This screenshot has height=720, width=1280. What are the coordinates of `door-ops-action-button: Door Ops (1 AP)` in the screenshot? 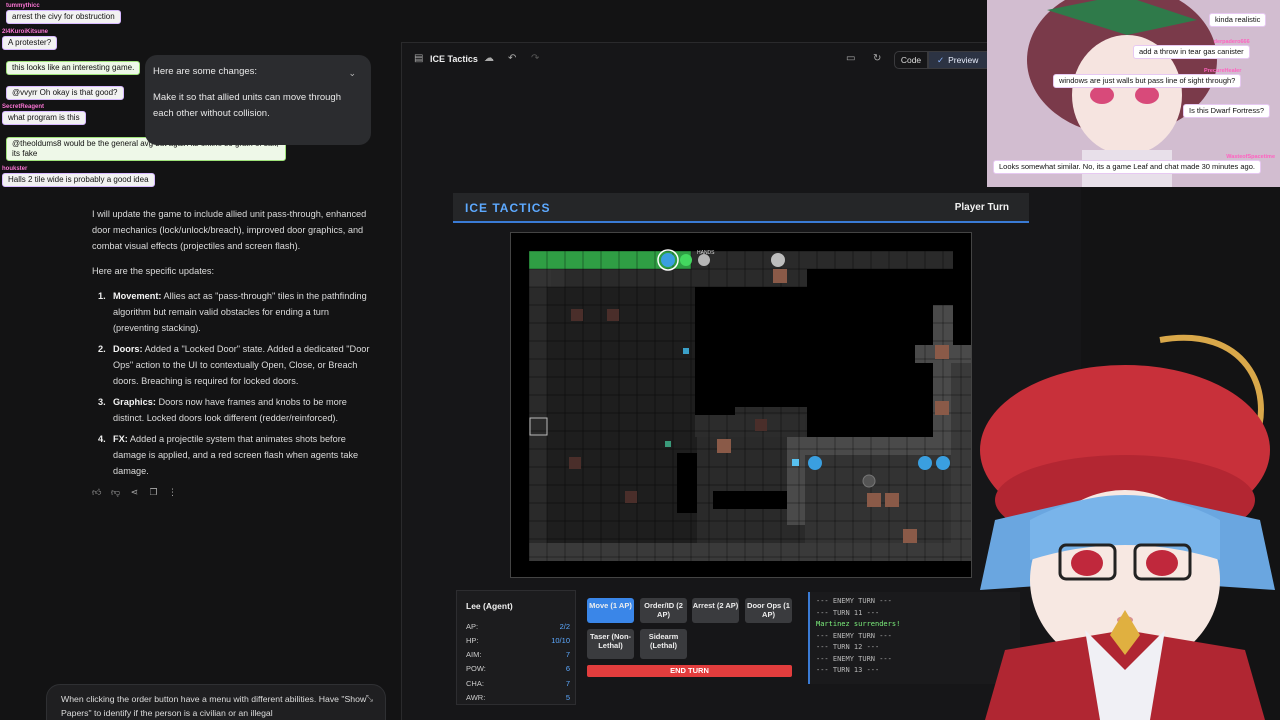 It's located at (768, 610).